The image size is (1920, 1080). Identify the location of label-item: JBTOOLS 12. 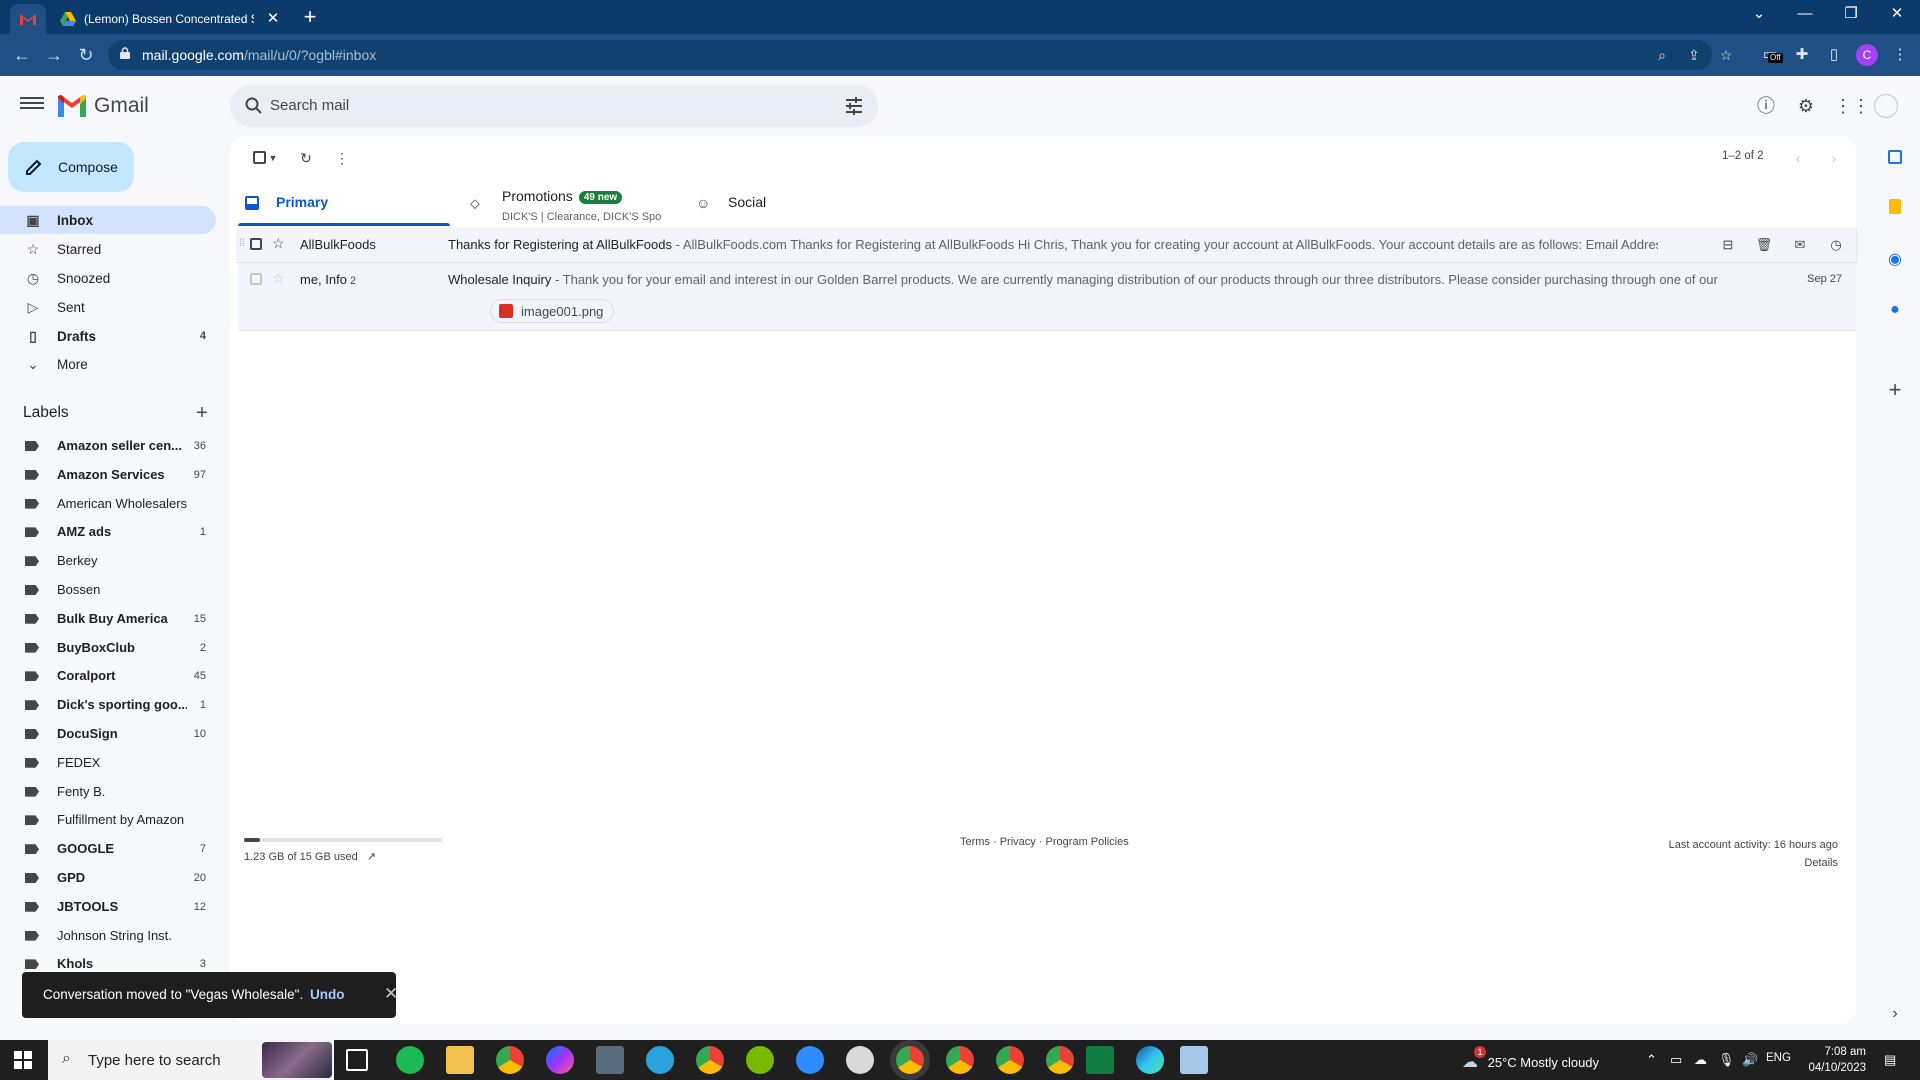
(108, 907).